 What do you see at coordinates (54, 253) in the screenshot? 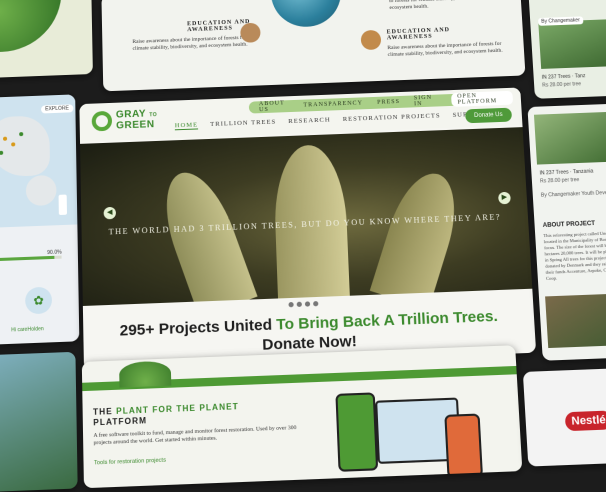
I see `progress-label: 90.0%` at bounding box center [54, 253].